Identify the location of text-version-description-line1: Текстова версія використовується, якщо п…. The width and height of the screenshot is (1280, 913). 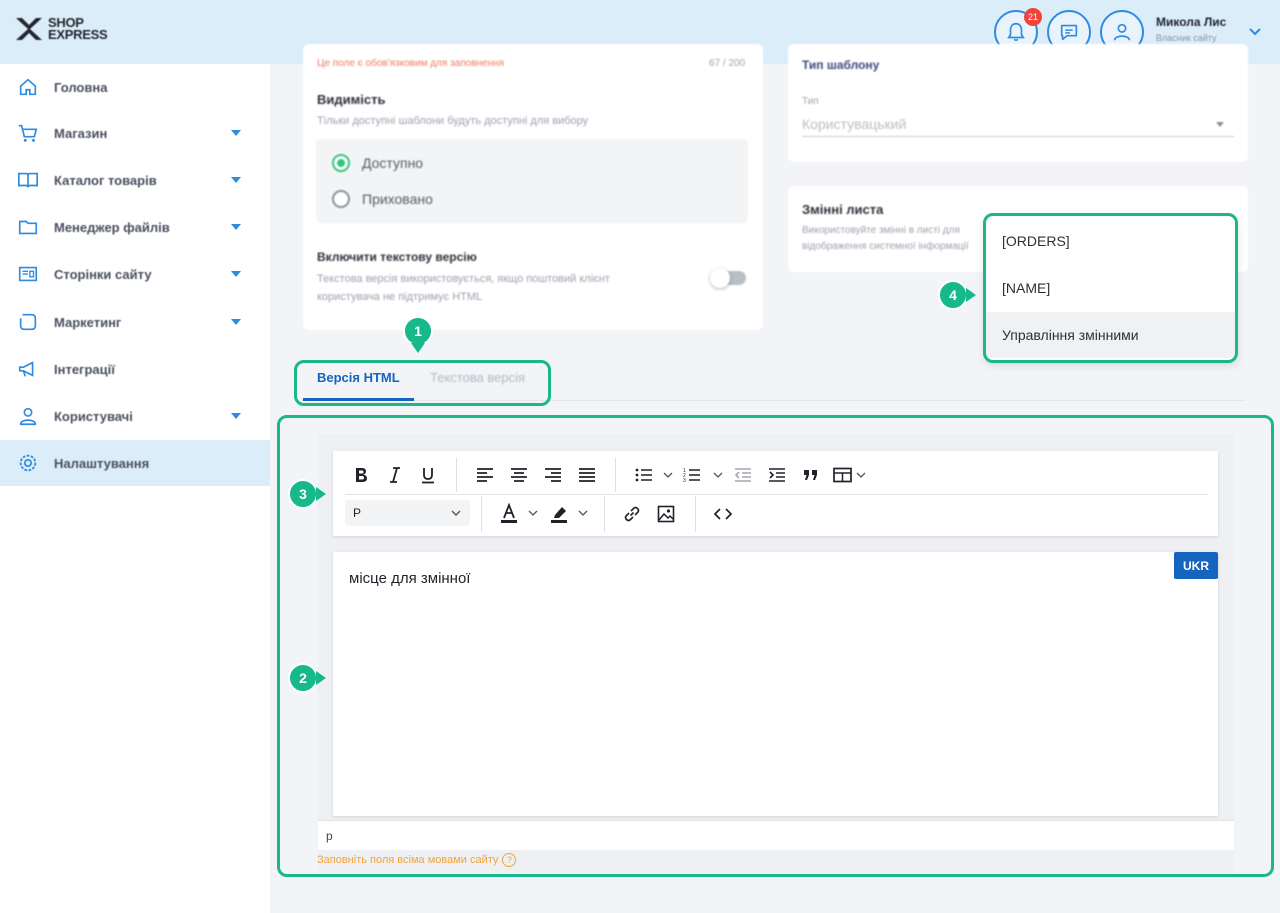
(463, 279).